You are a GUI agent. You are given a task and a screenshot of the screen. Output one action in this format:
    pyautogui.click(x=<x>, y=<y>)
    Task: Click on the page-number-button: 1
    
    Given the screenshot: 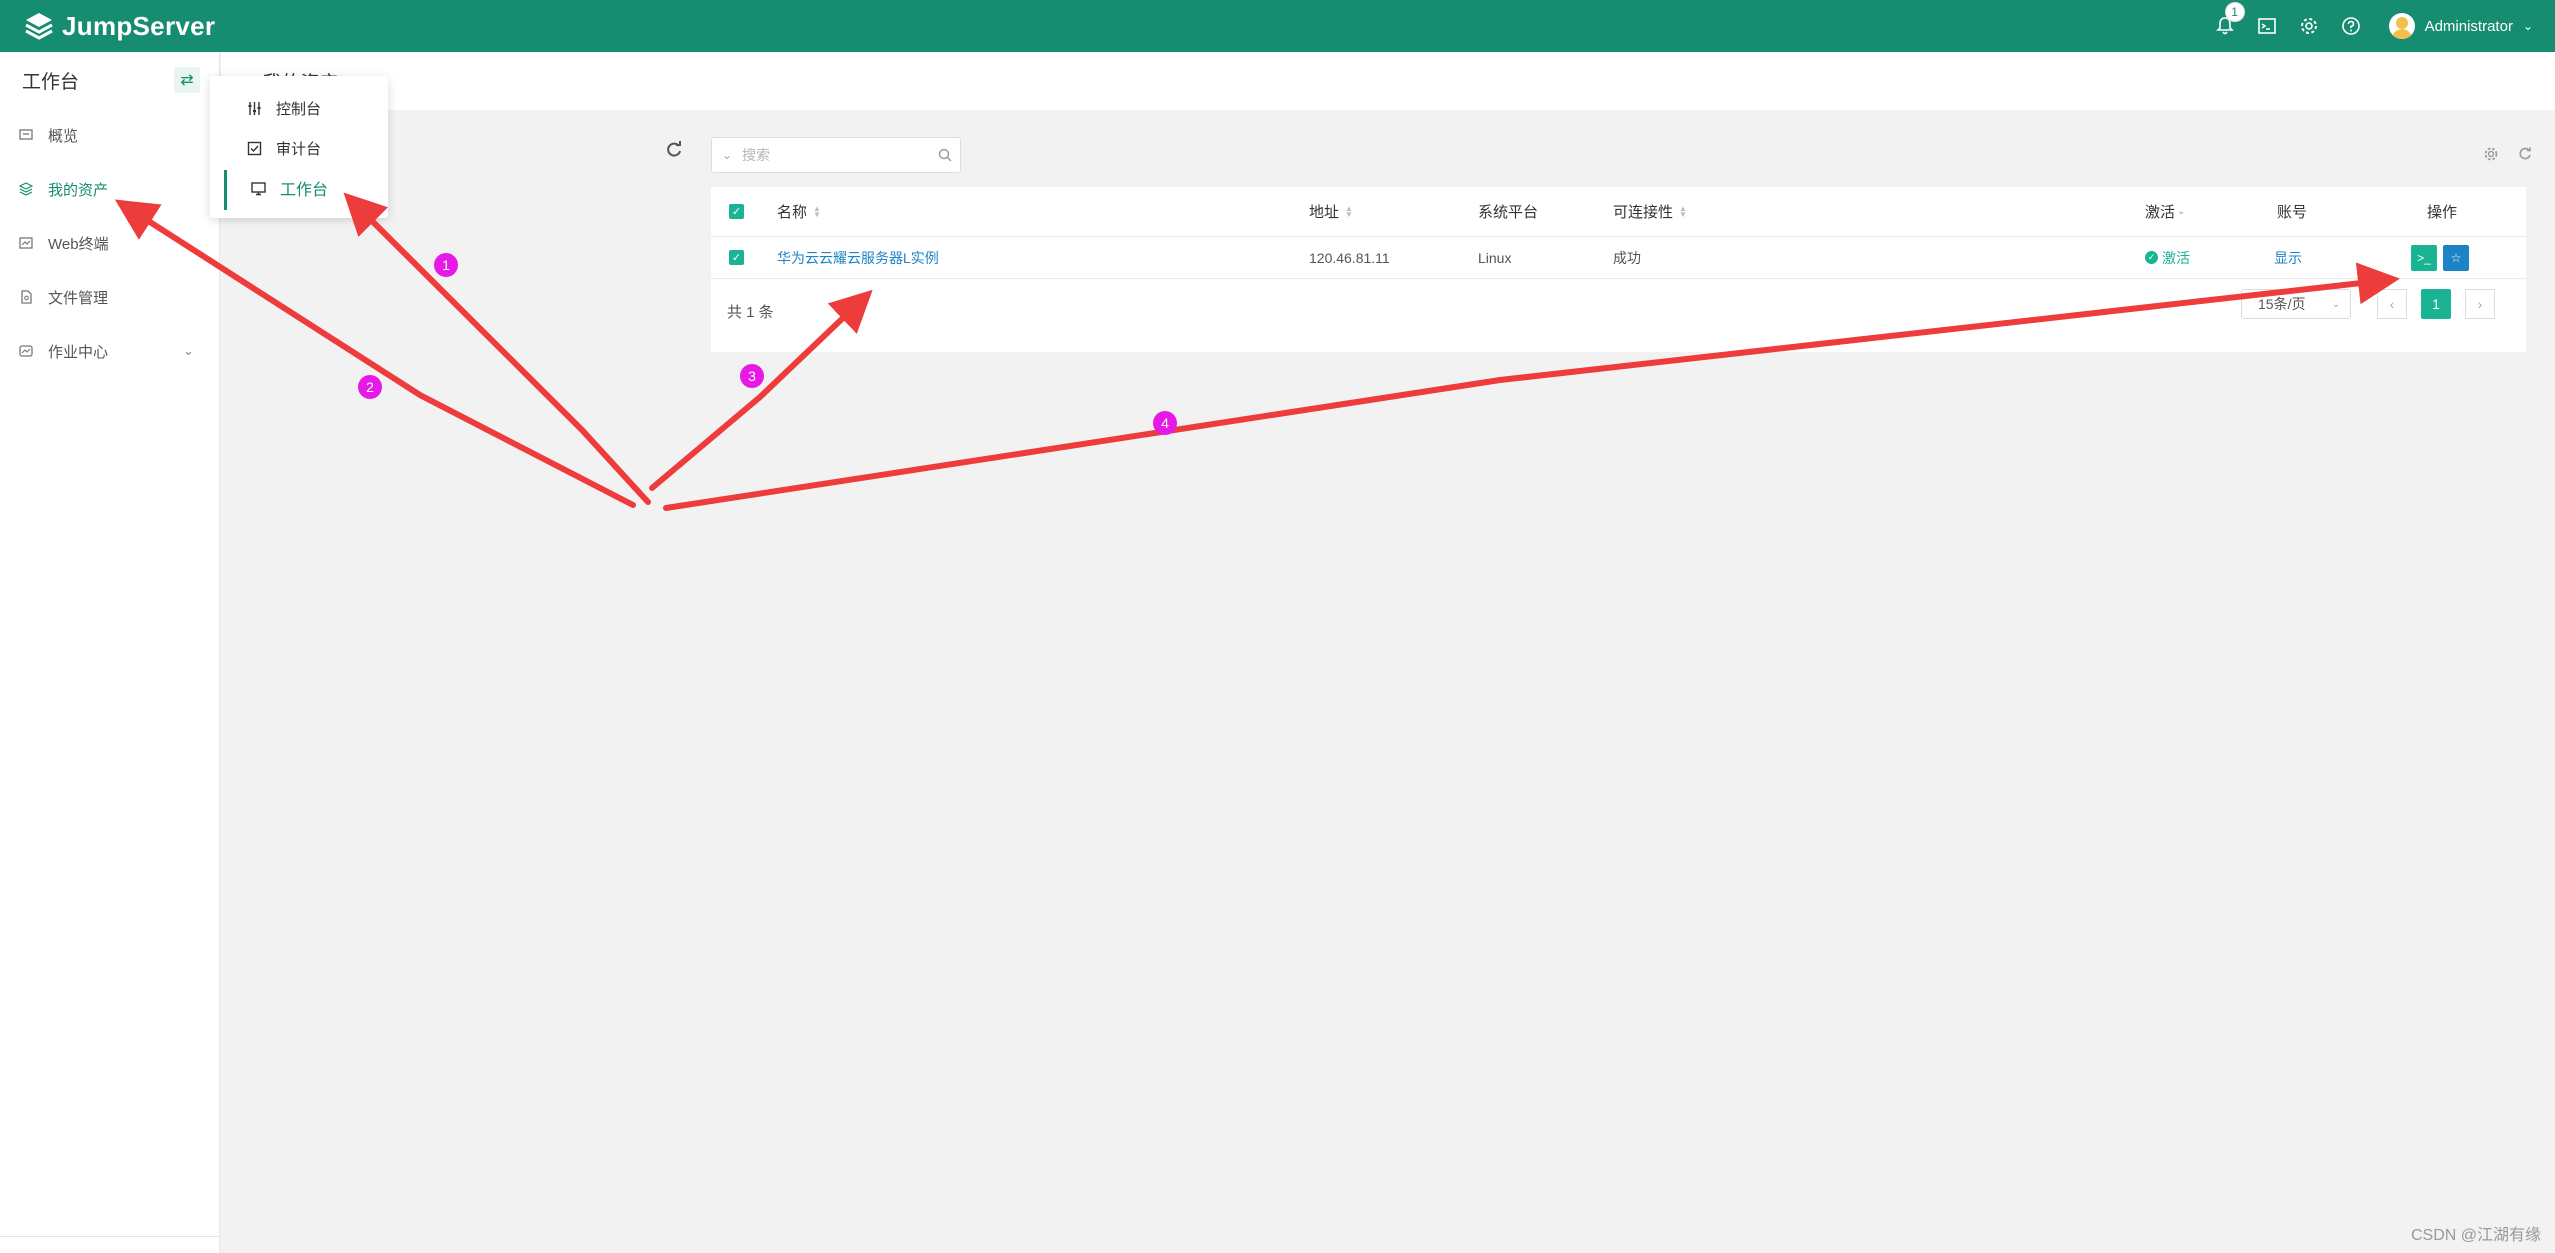 What is the action you would take?
    pyautogui.click(x=2436, y=304)
    